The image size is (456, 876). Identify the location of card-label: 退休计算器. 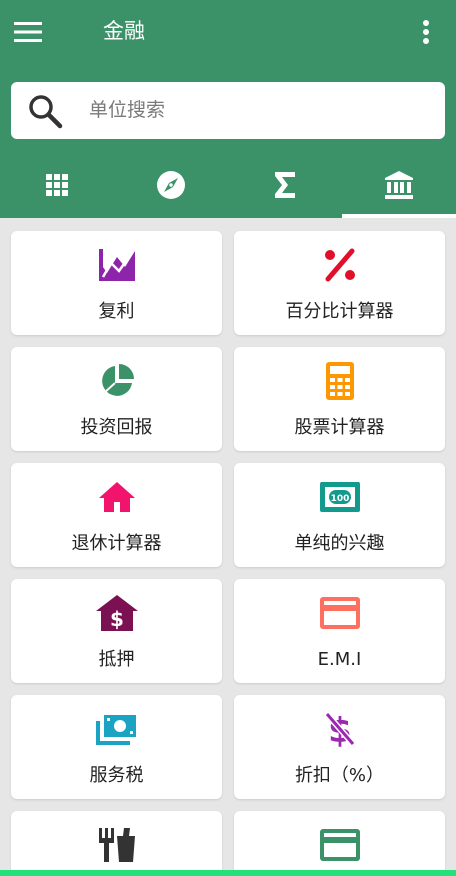
(116, 543).